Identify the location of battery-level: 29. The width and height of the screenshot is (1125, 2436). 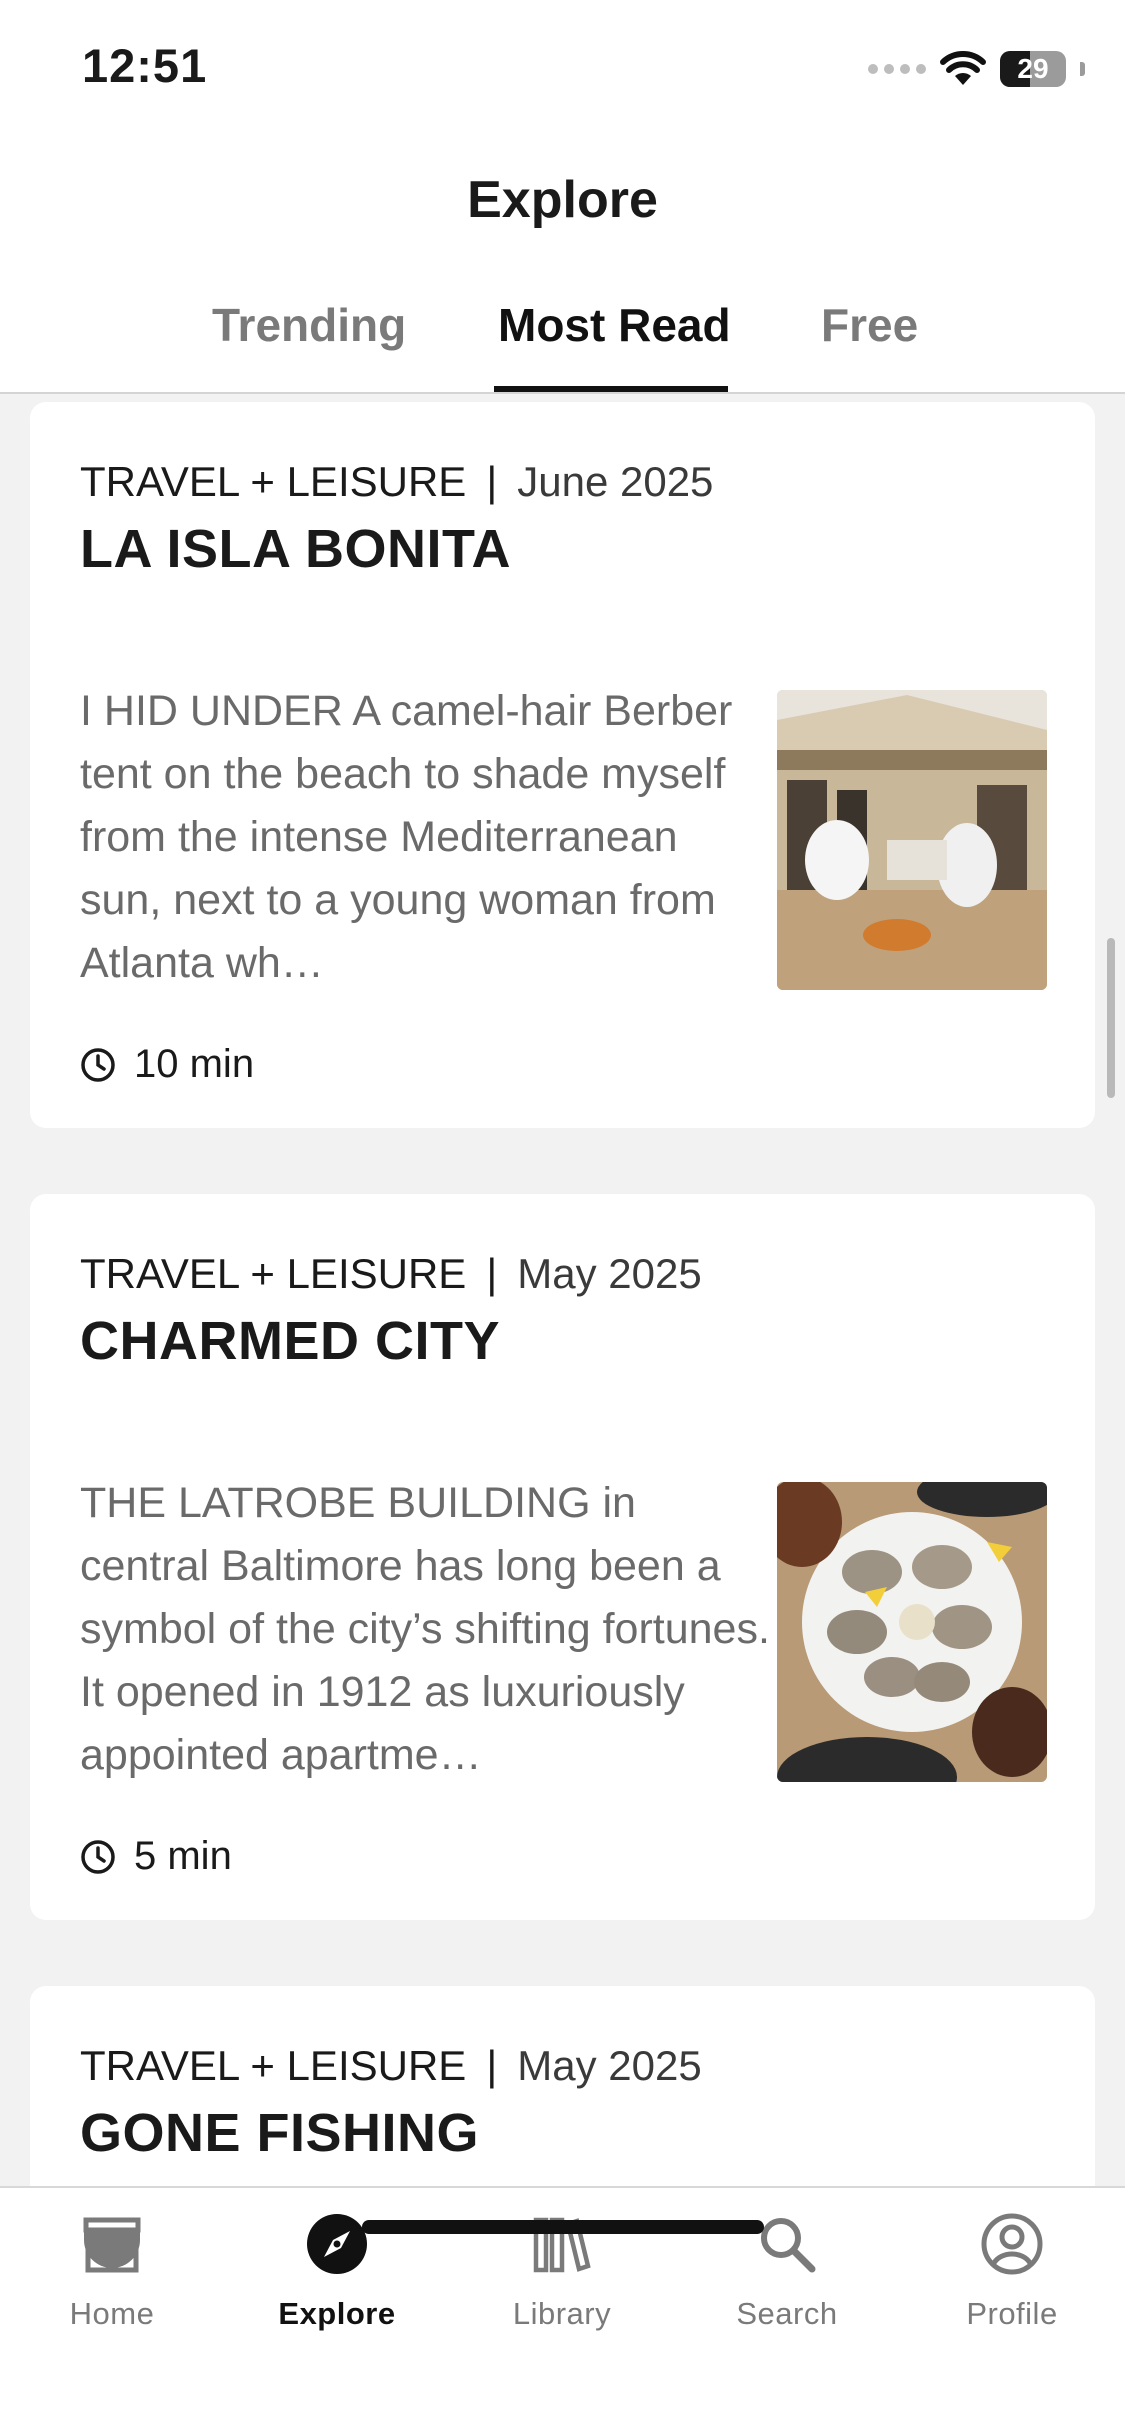
(1033, 68).